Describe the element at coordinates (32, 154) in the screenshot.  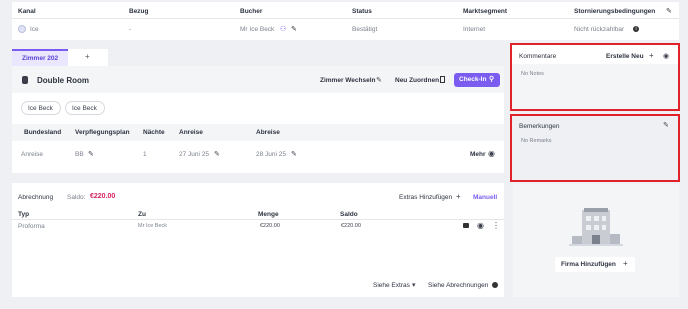
I see `row-bundesland: Anreise` at that location.